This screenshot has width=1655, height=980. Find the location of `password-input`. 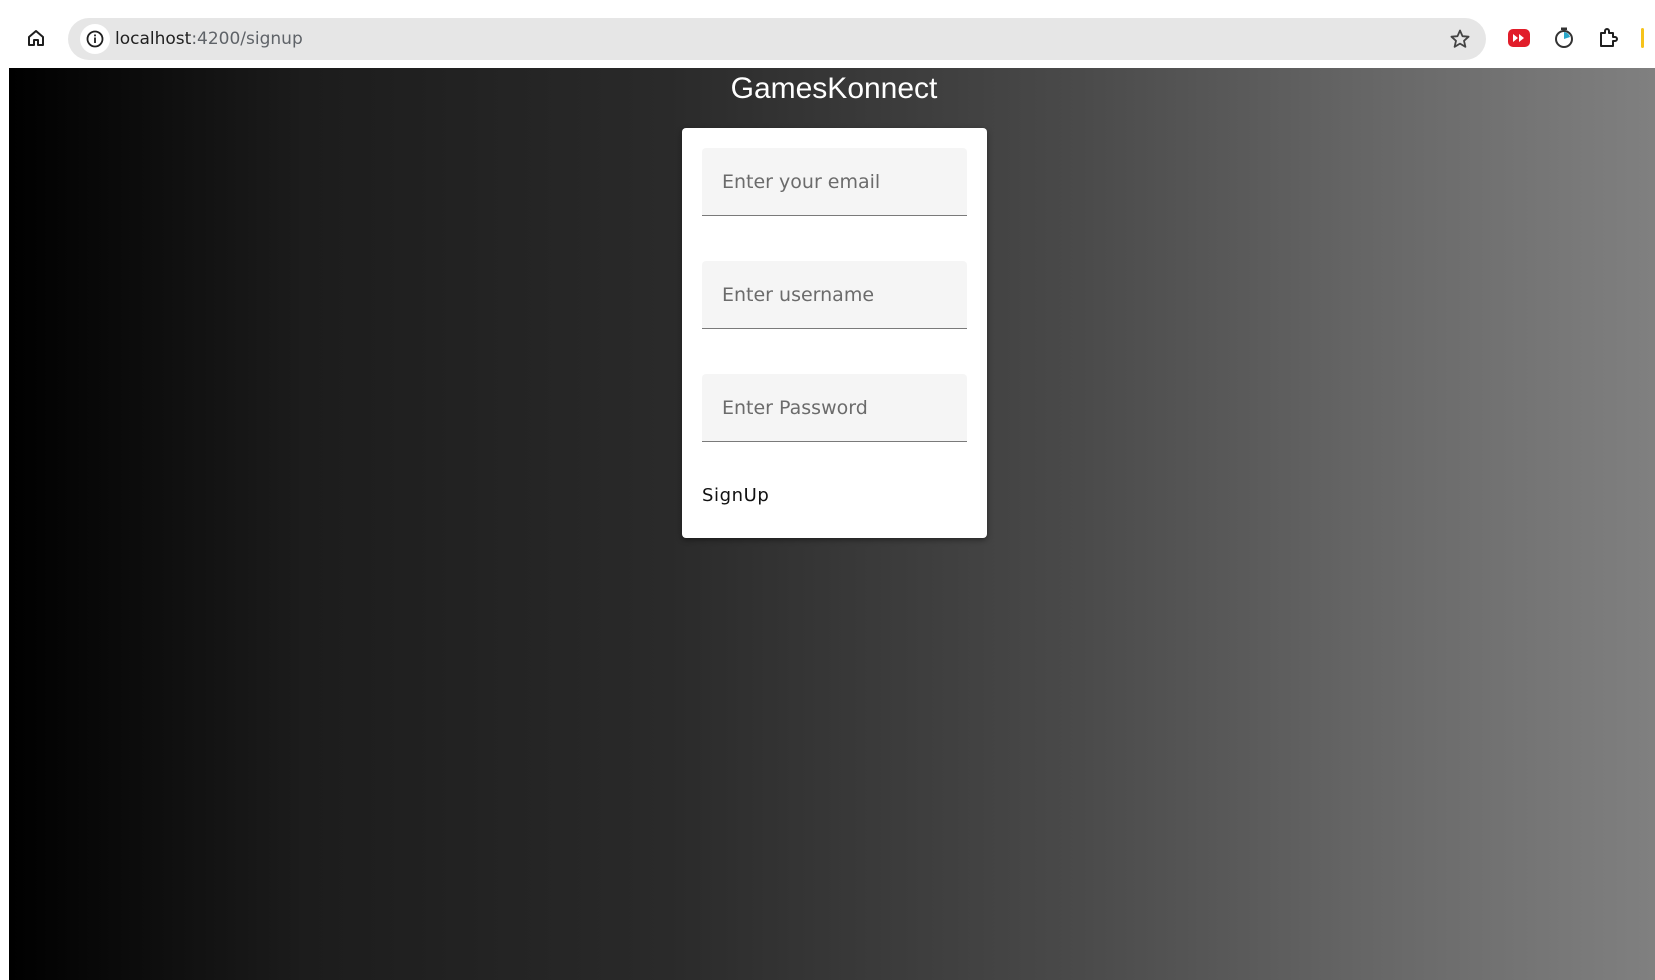

password-input is located at coordinates (834, 407).